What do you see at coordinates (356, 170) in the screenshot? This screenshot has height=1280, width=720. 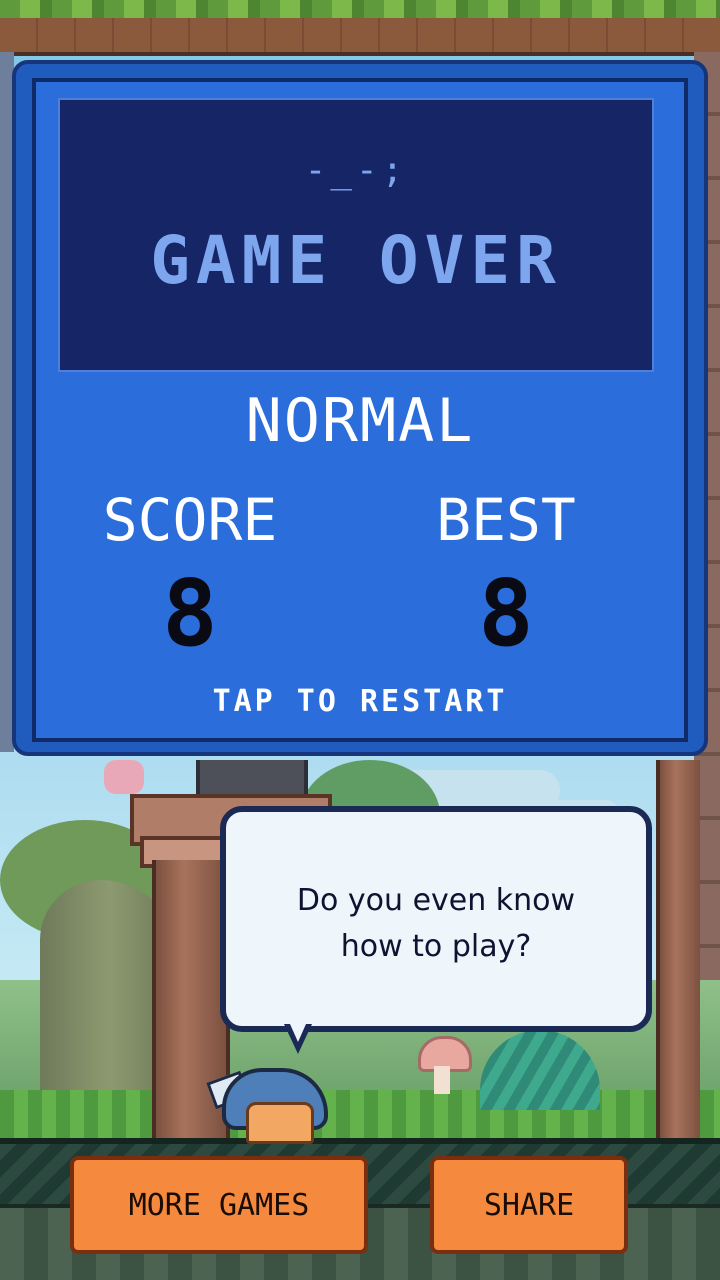 I see `sweat-emote: -_-;` at bounding box center [356, 170].